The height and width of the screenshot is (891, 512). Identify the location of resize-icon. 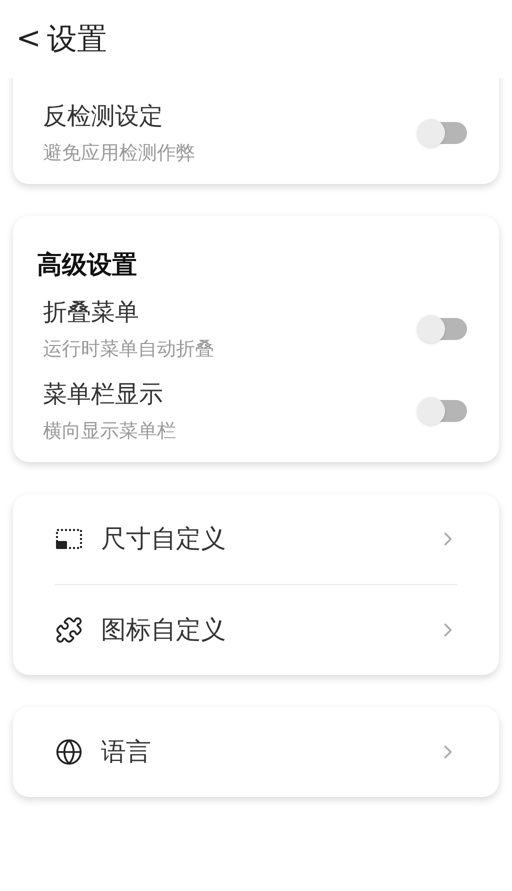
(69, 538).